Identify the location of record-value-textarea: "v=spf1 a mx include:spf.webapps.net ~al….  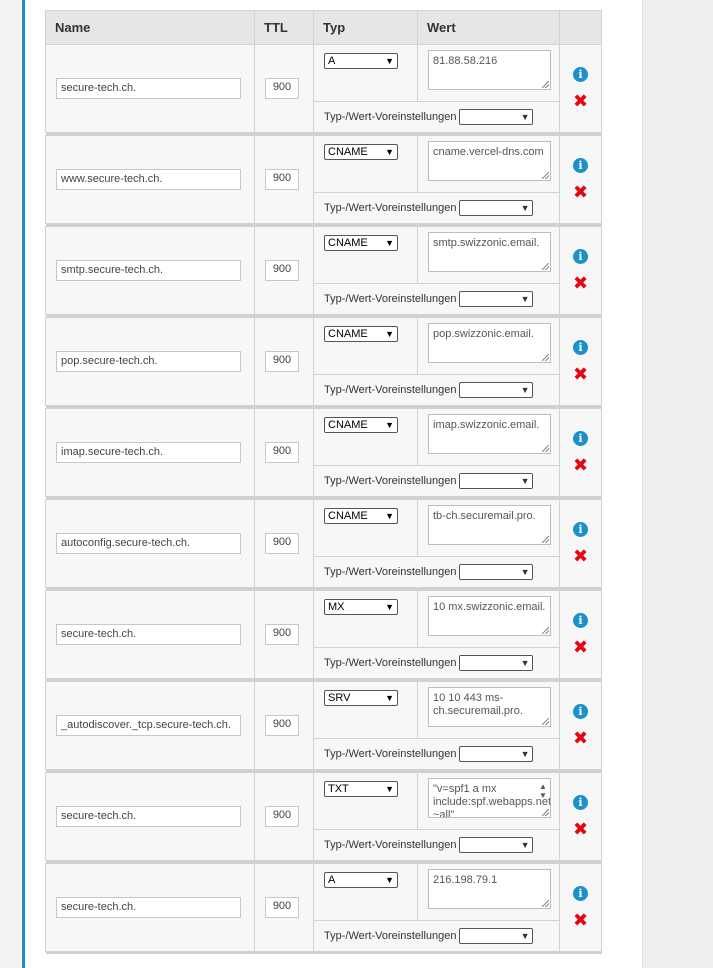
(489, 798).